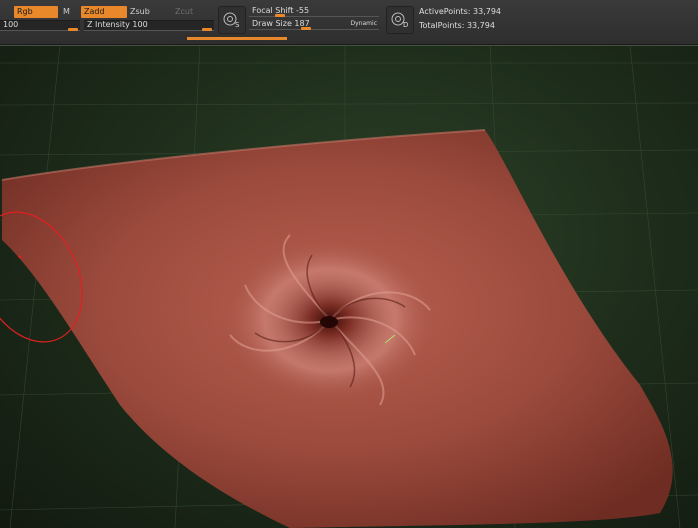 The image size is (698, 528). I want to click on draw-size-slider: Draw Size 187 Dynamic, so click(314, 24).